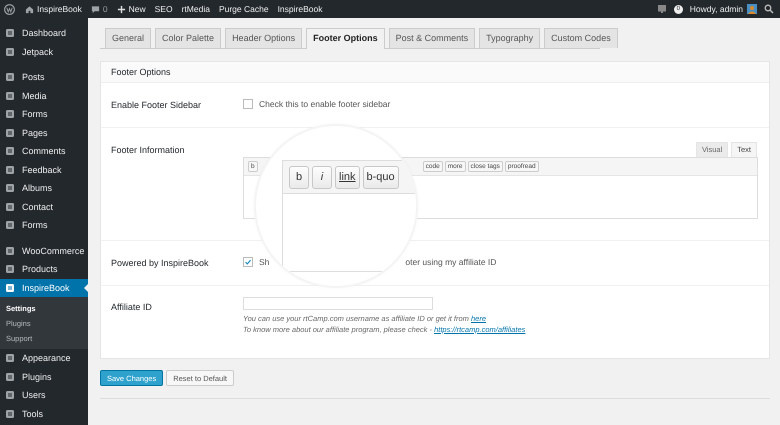  Describe the element at coordinates (156, 106) in the screenshot. I see `field-label: Enable Footer Sidebar` at that location.